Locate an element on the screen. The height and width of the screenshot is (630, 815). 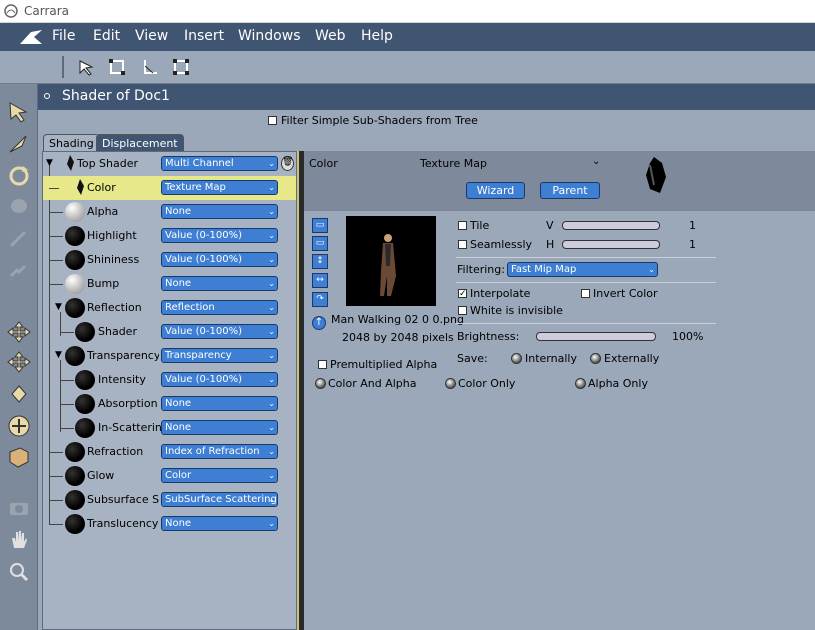
texture-cube-icon is located at coordinates (19, 458).